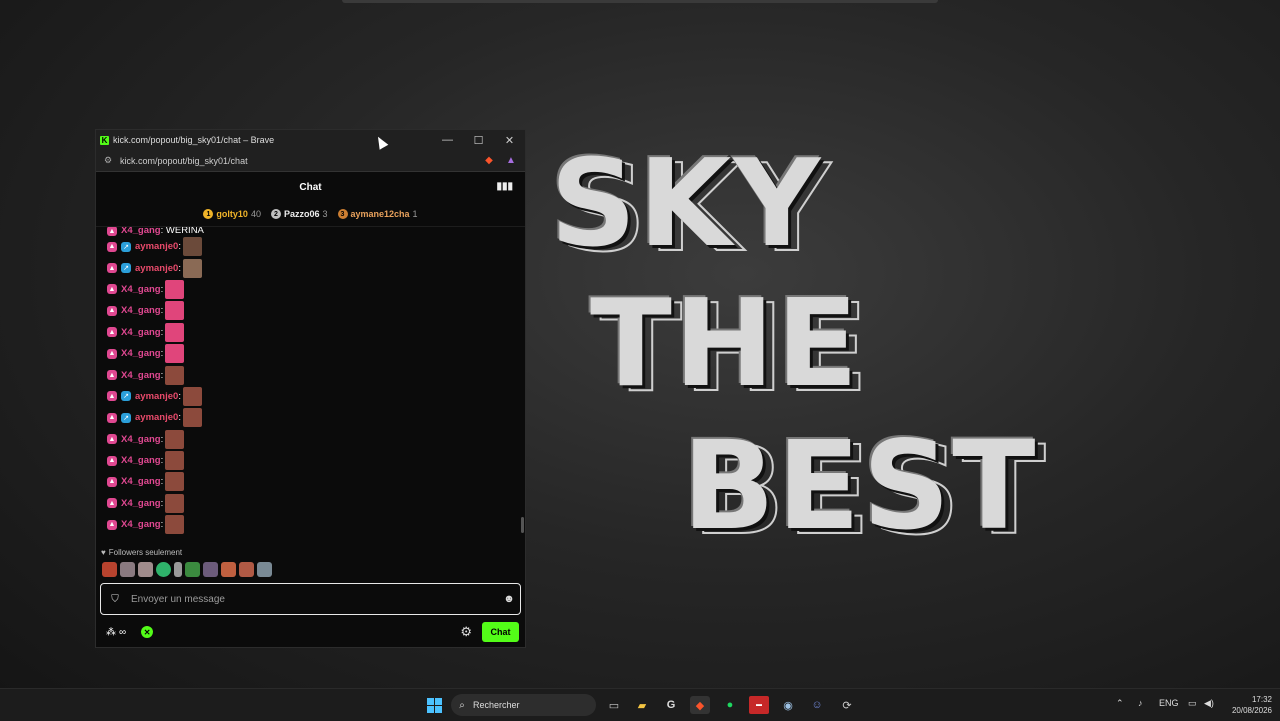 The image size is (1280, 721). Describe the element at coordinates (1247, 705) in the screenshot. I see `clock: 17:32 20/08/2026` at that location.